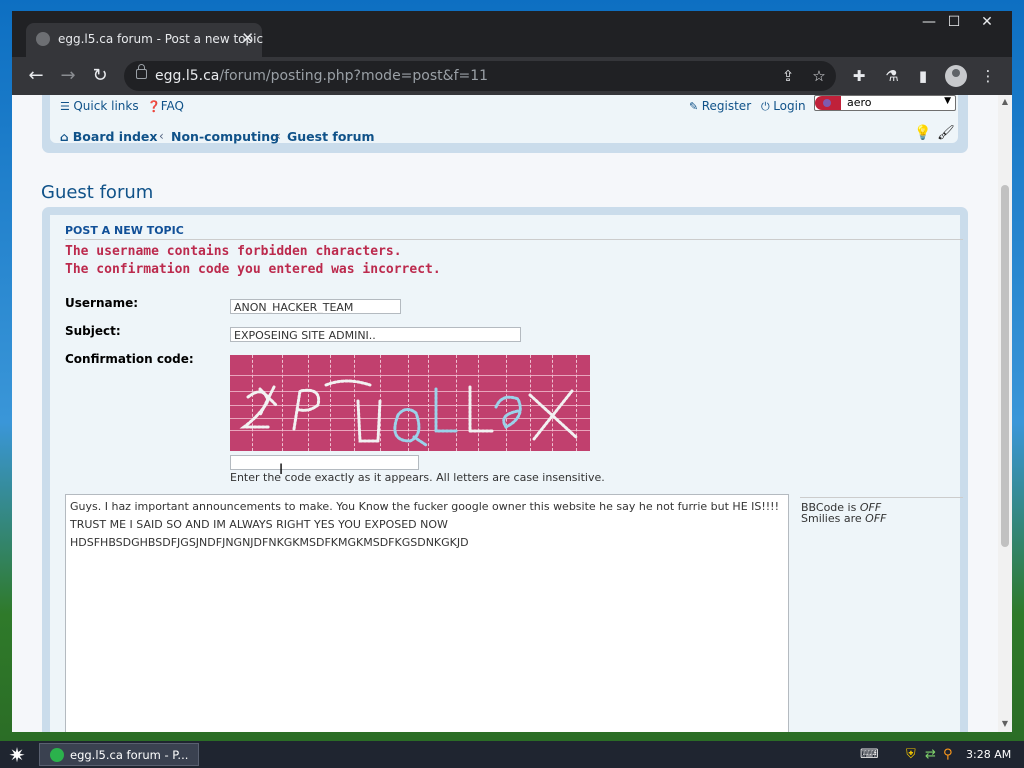 Image resolution: width=1024 pixels, height=768 pixels. Describe the element at coordinates (410, 403) in the screenshot. I see `captcha-image` at that location.